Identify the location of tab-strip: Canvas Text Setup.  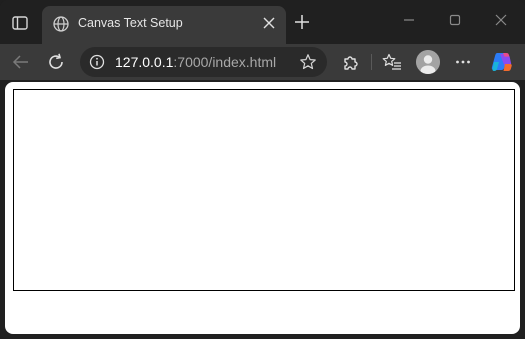
(262, 22).